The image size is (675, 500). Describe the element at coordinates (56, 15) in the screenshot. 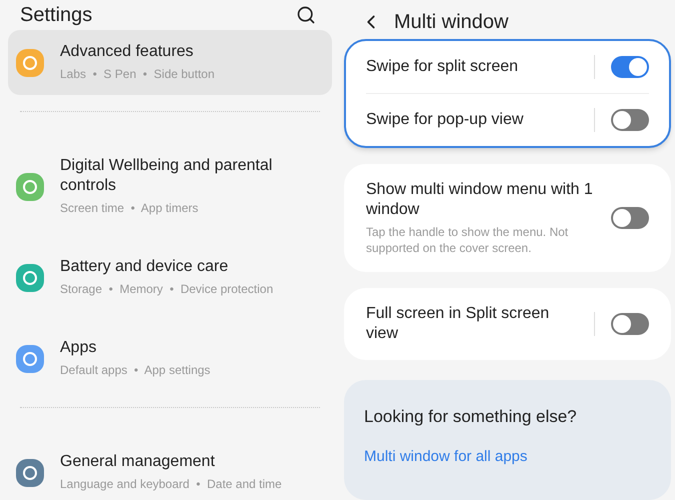

I see `page-title: Settings` at that location.